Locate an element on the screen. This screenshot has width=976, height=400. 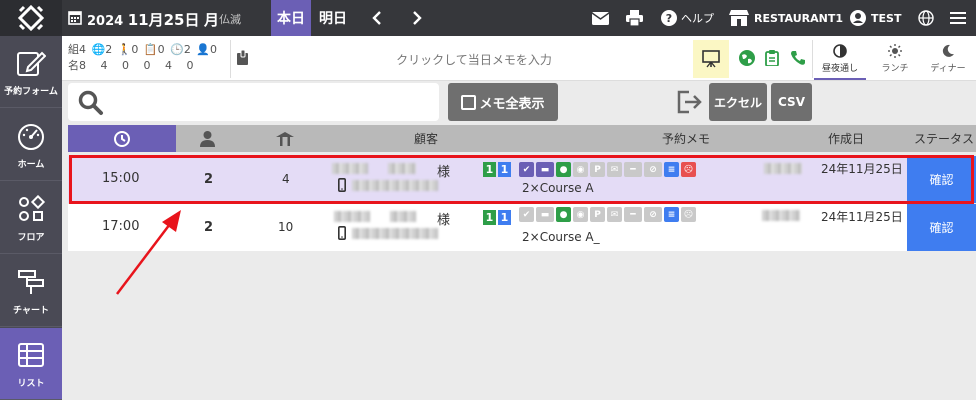
person-icon is located at coordinates (207, 138).